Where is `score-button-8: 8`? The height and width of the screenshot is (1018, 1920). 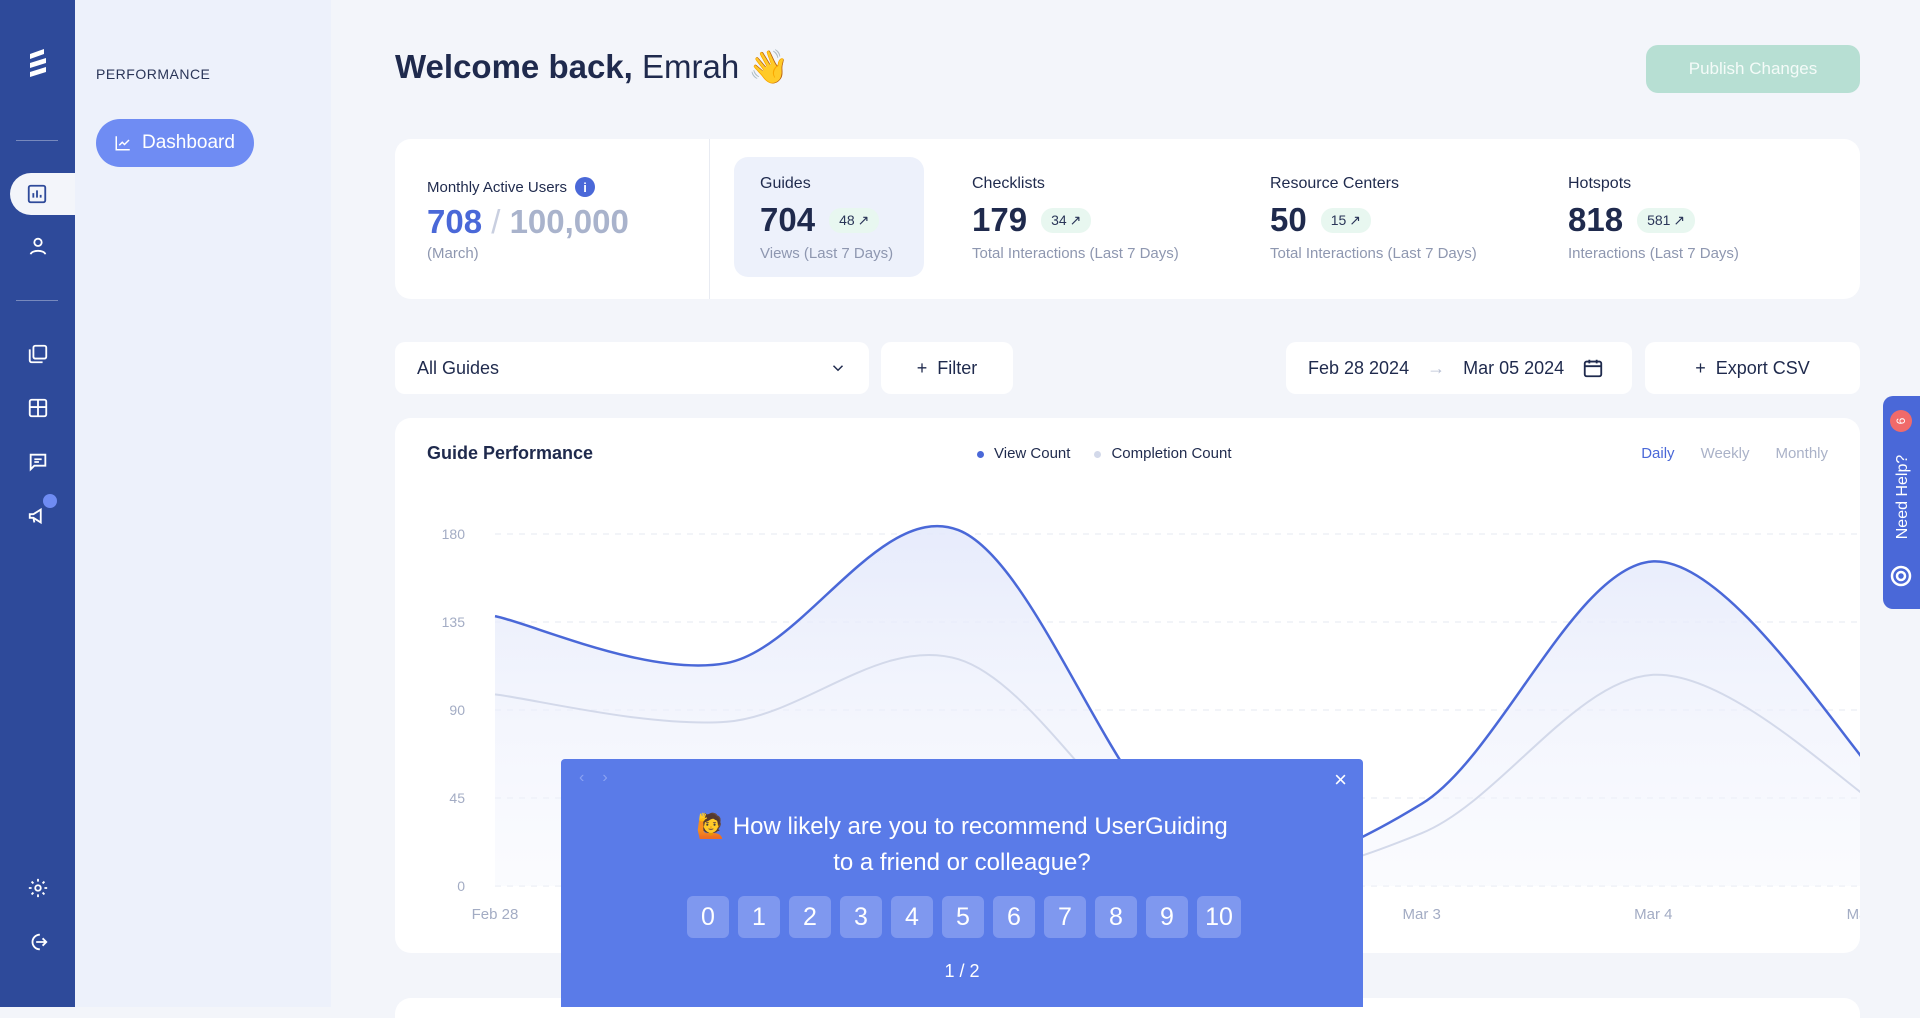 score-button-8: 8 is located at coordinates (1116, 917).